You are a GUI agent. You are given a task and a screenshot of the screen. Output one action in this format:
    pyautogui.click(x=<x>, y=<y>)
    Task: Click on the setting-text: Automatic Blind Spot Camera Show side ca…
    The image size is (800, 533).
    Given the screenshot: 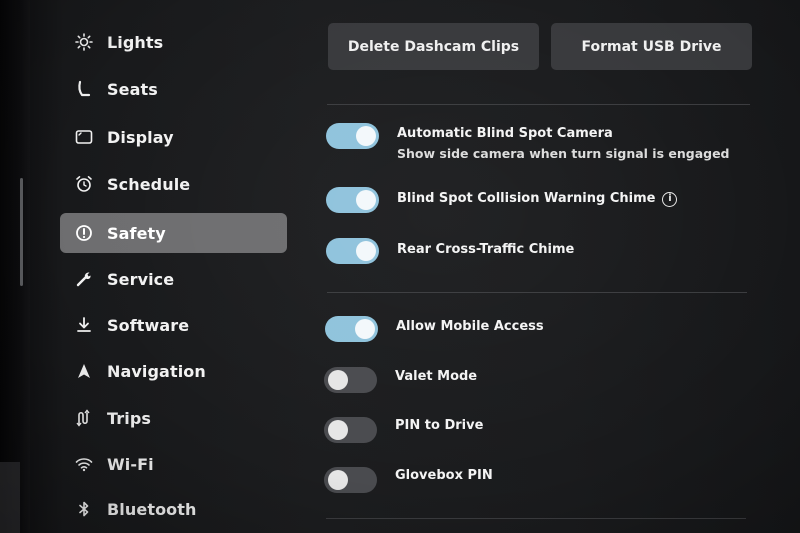 What is the action you would take?
    pyautogui.click(x=563, y=144)
    